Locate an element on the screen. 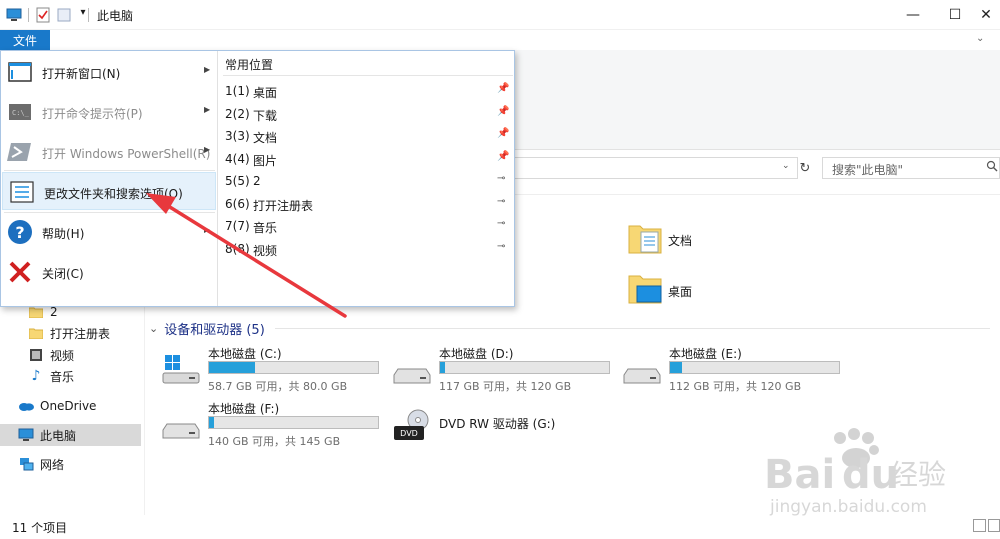  place-item-downloads: 2(2) 下载 📌 is located at coordinates (370, 114).